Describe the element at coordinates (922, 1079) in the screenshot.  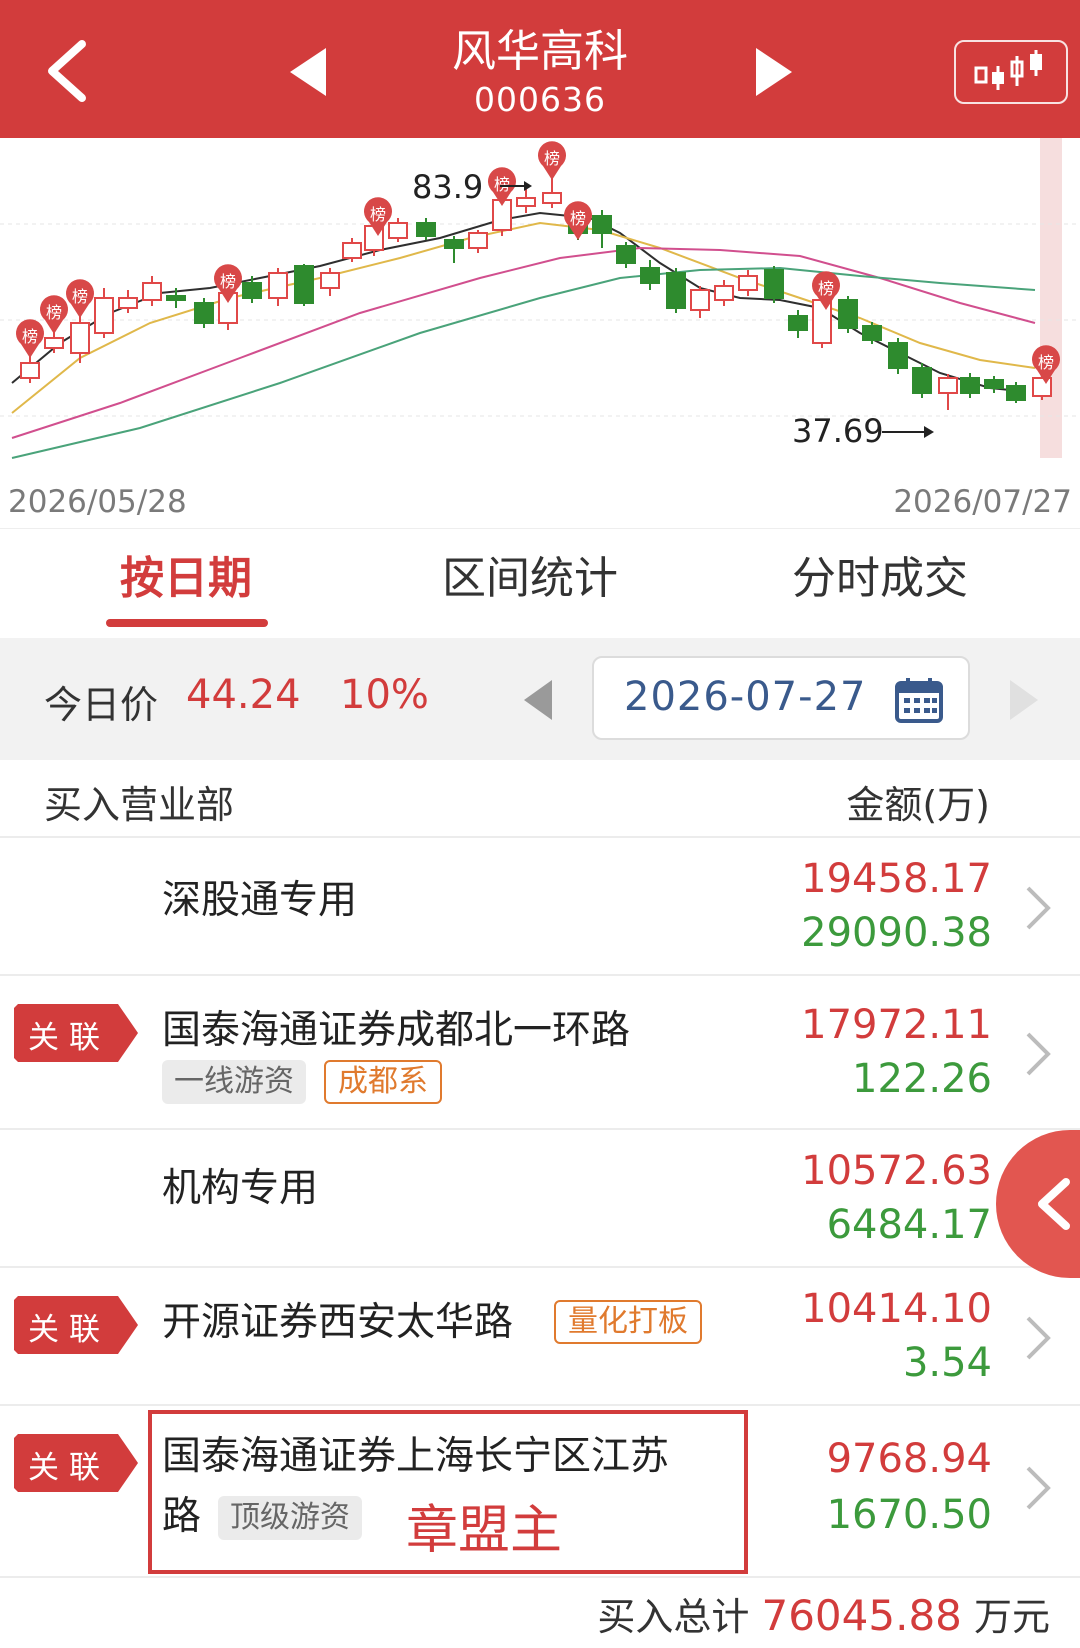
I see `sell-amount: 122.26` at that location.